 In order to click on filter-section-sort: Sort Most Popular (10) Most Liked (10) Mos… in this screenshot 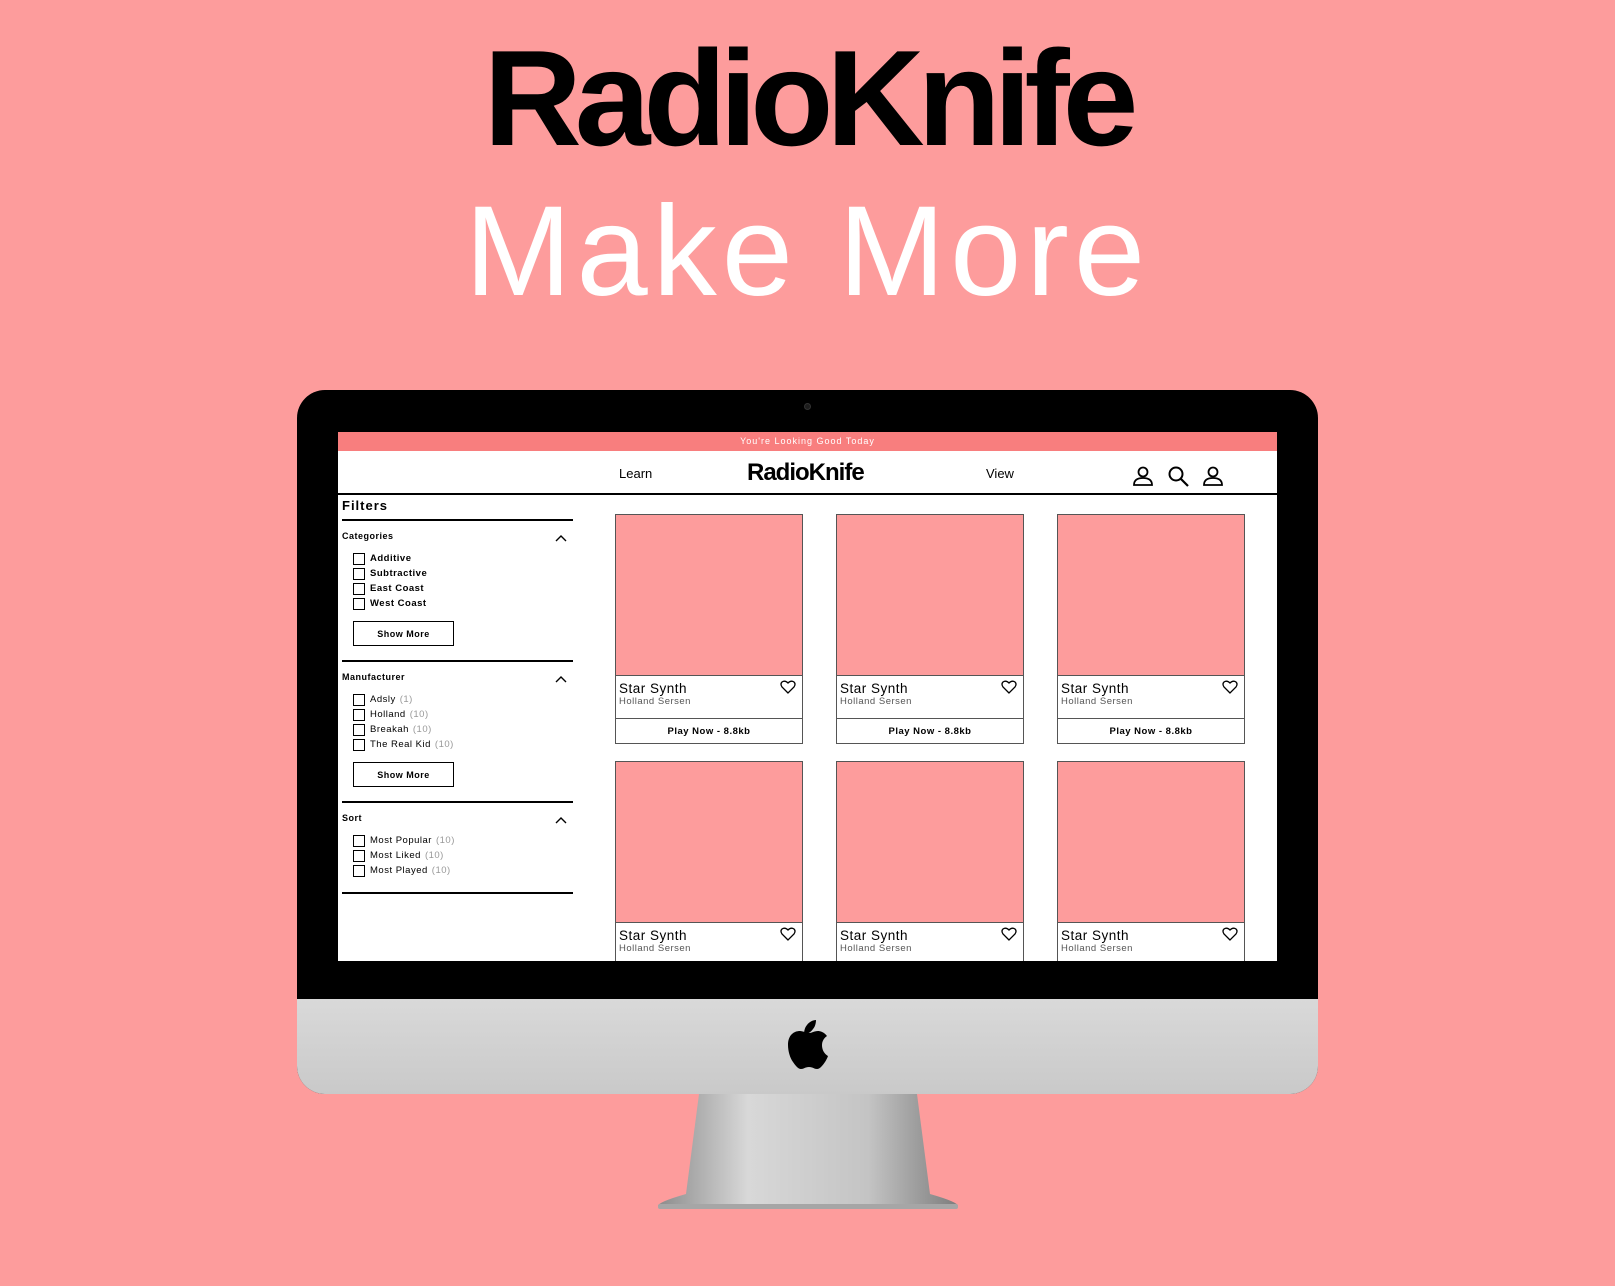, I will do `click(457, 848)`.